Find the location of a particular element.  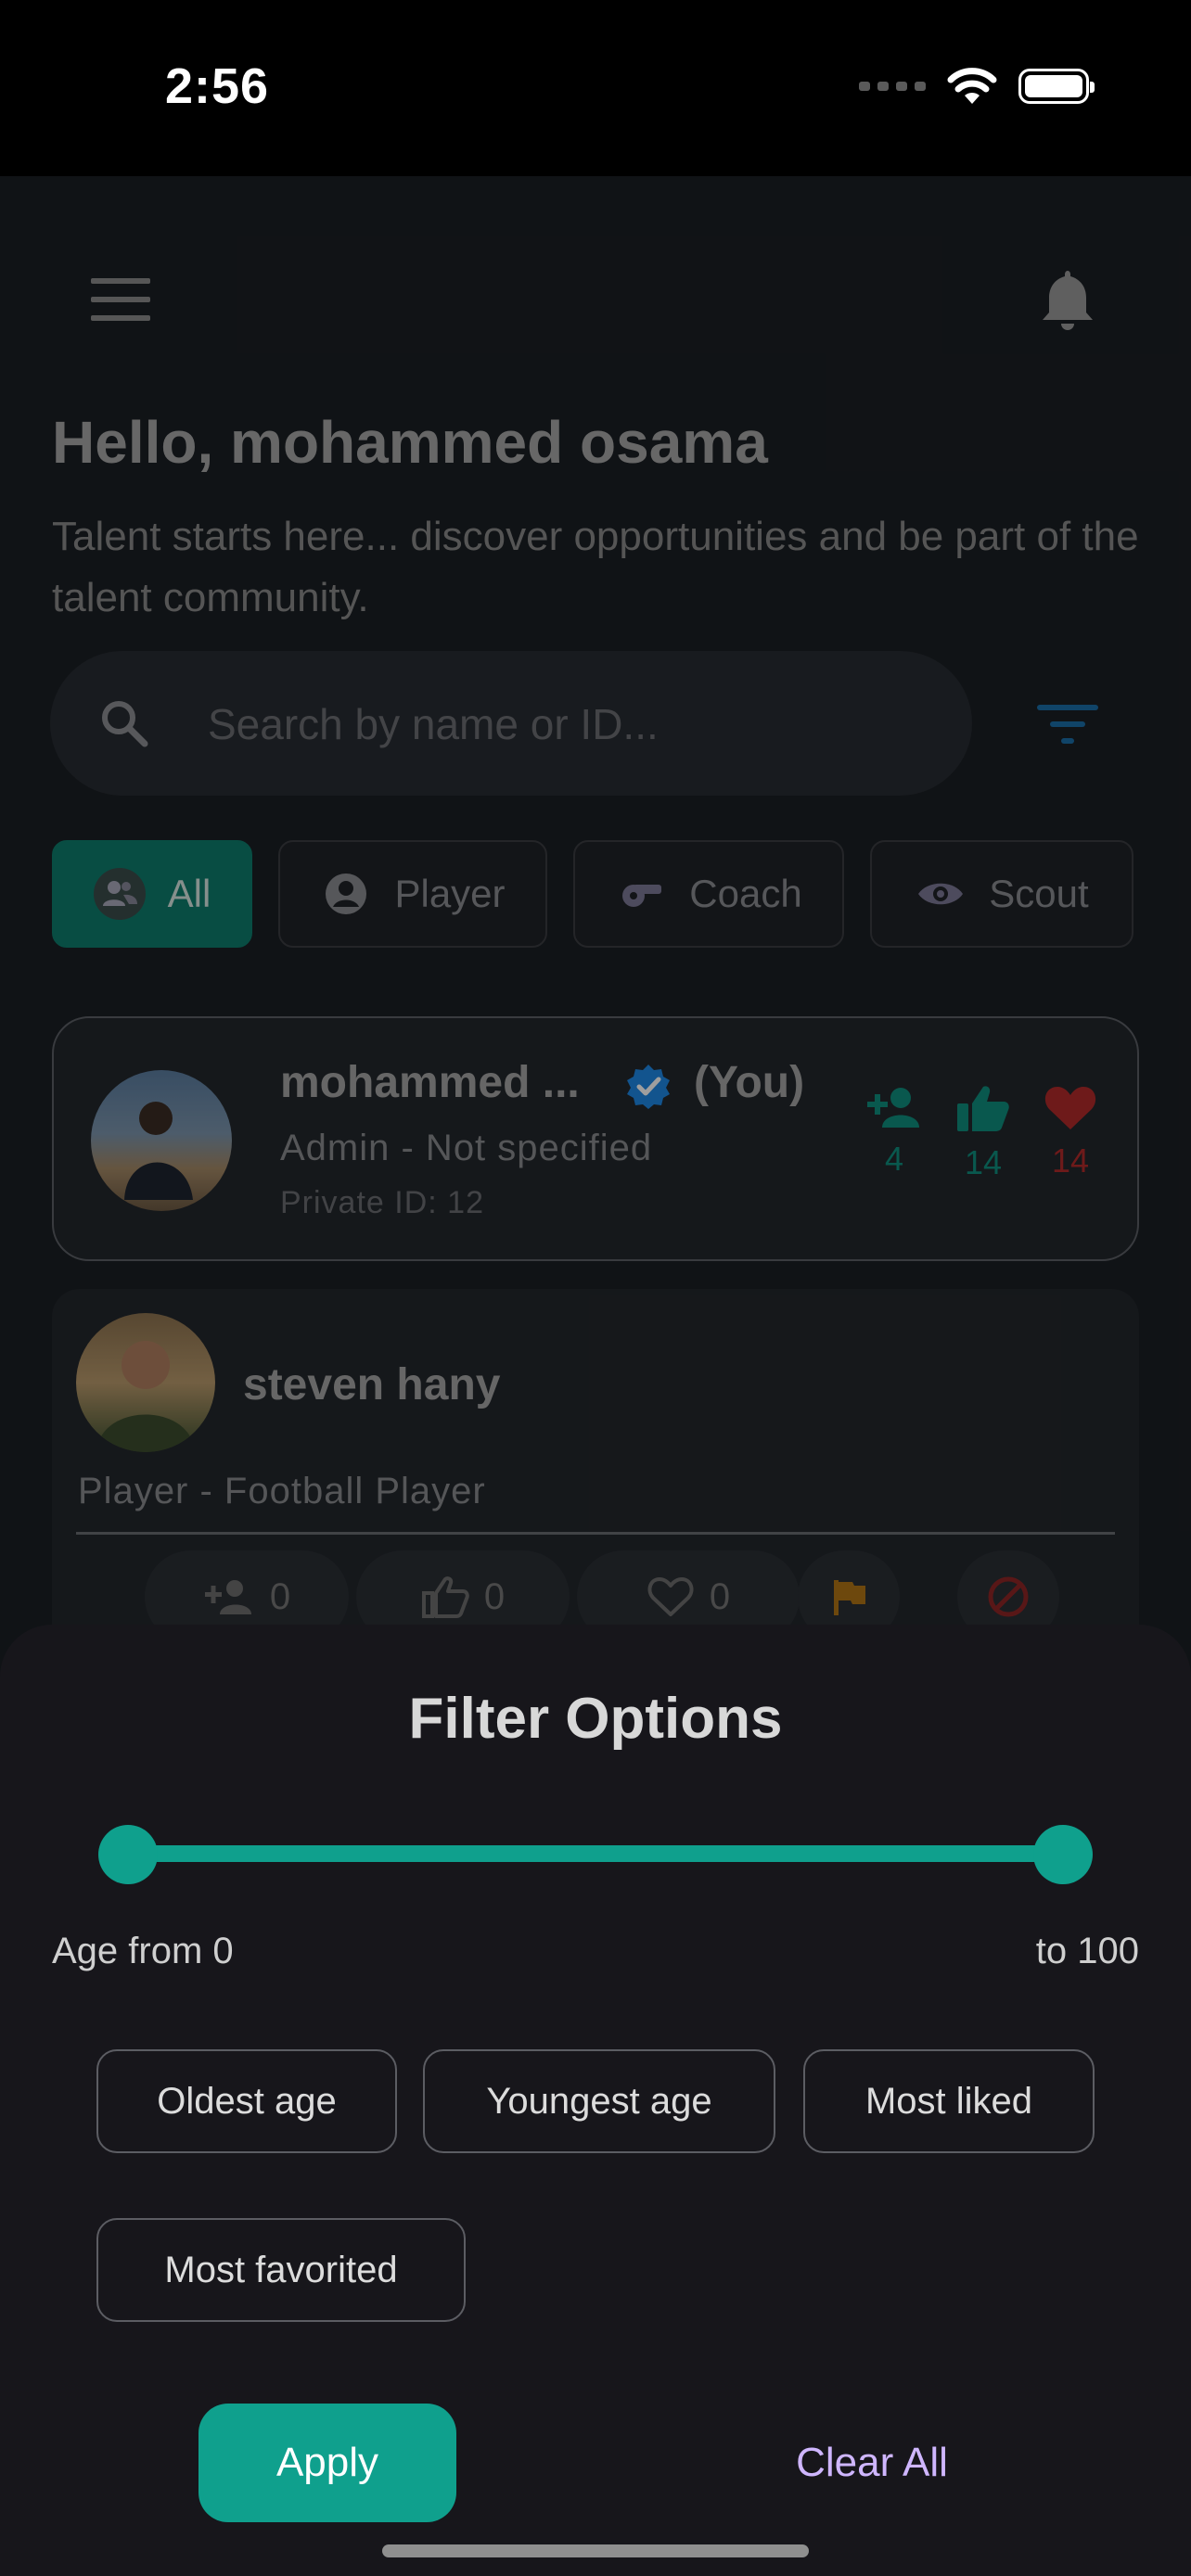

chip-scout-label: Scout is located at coordinates (1039, 893).